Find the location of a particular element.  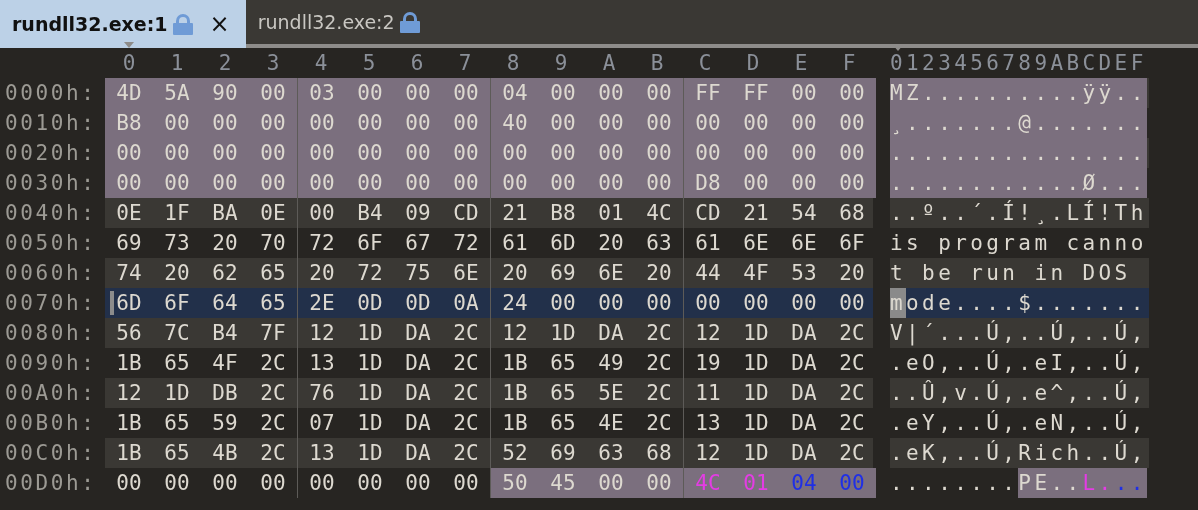

hex-cell-text: 65 is located at coordinates (563, 423).